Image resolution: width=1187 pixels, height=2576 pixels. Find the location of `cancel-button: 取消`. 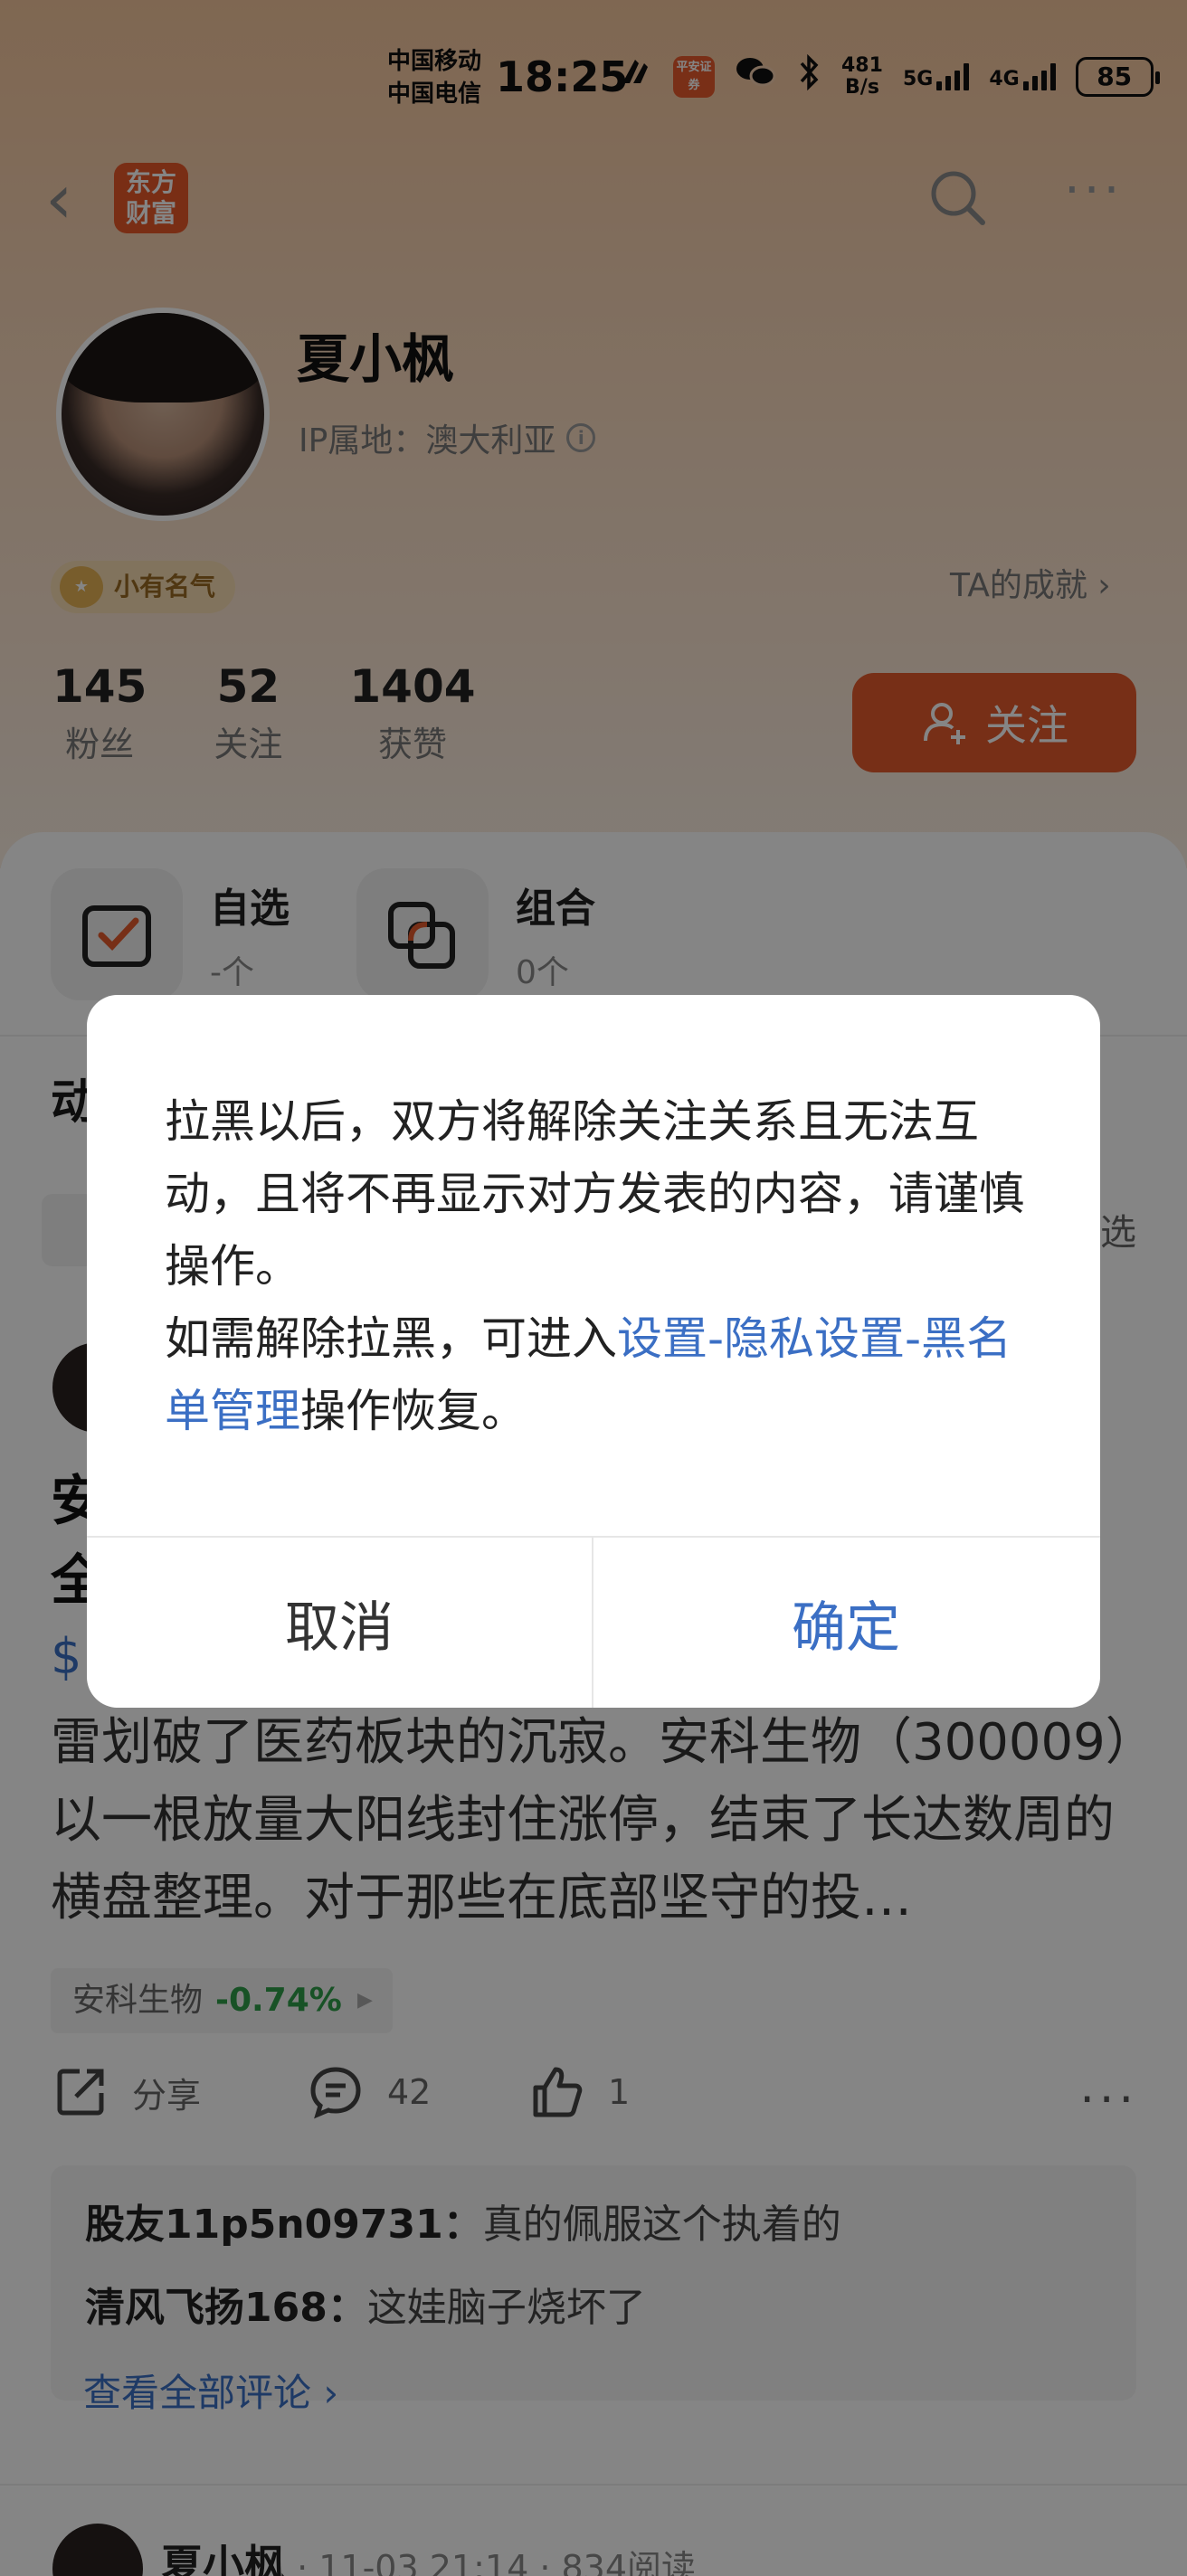

cancel-button: 取消 is located at coordinates (339, 1623).